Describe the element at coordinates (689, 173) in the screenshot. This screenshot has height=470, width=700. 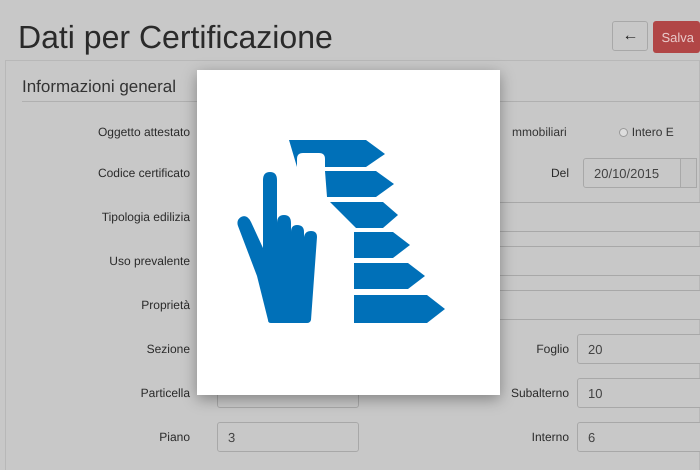
I see `calendar-addon` at that location.